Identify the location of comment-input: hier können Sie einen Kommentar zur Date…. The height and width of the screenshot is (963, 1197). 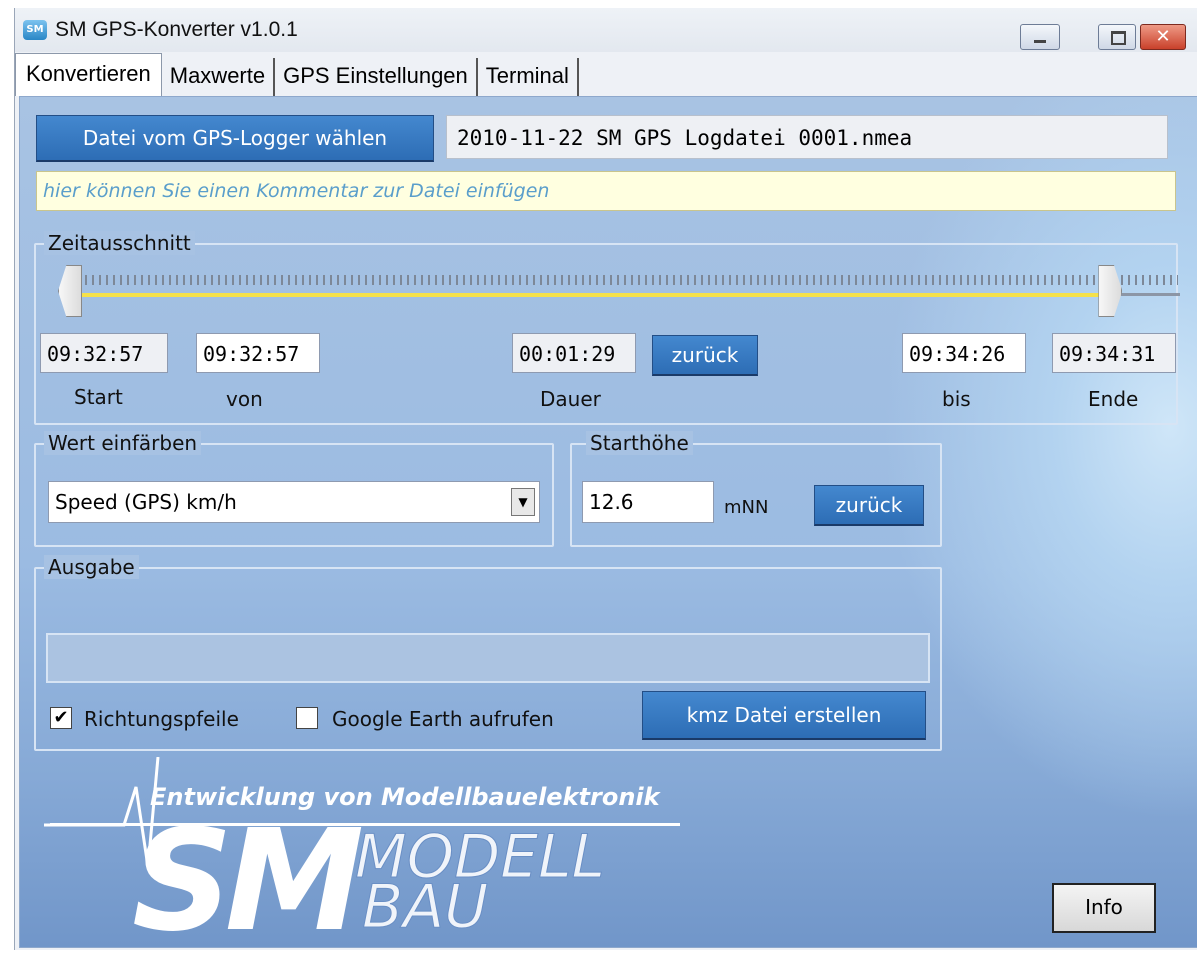
(606, 191).